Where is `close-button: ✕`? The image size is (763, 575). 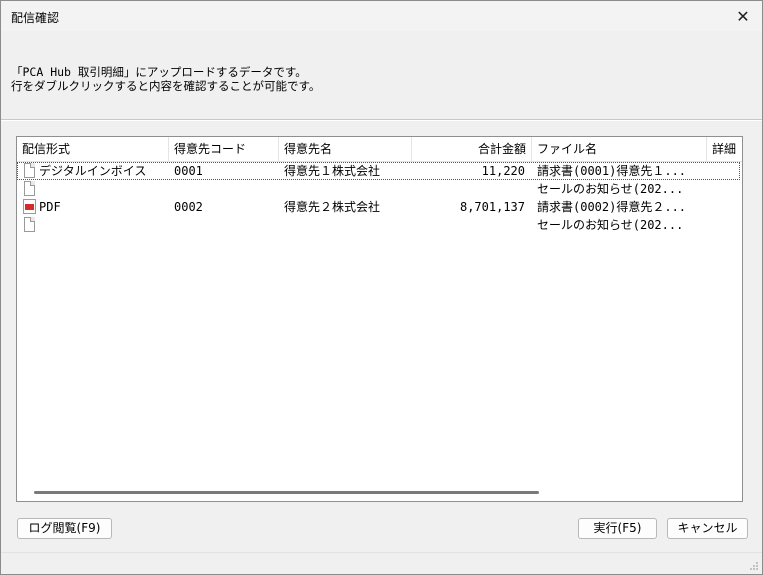
close-button: ✕ is located at coordinates (743, 16).